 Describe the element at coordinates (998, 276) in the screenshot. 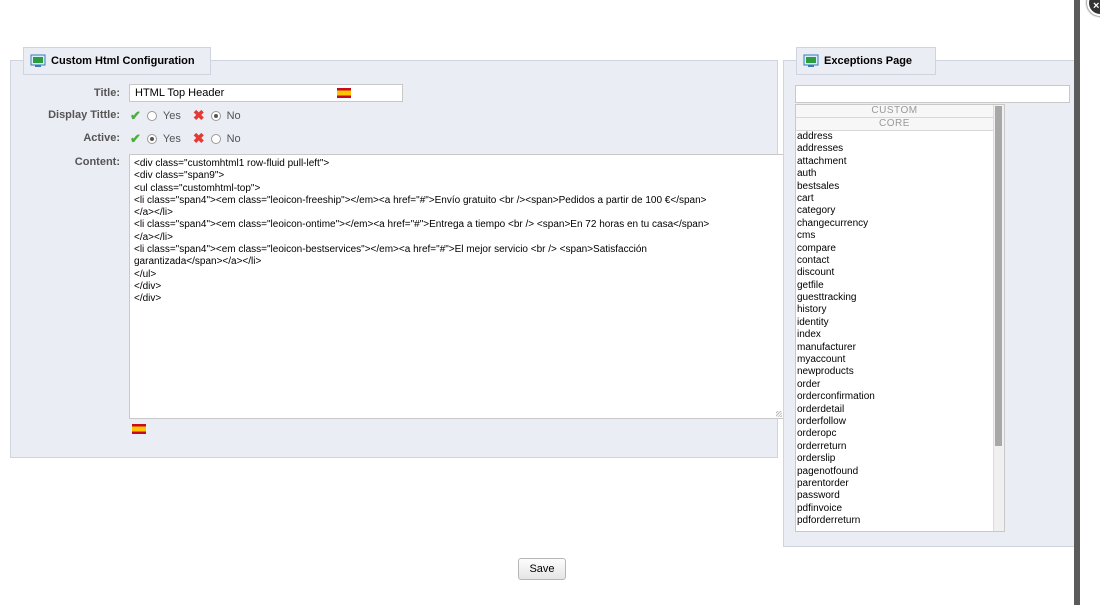

I see `list-scrollbar-thumb` at that location.